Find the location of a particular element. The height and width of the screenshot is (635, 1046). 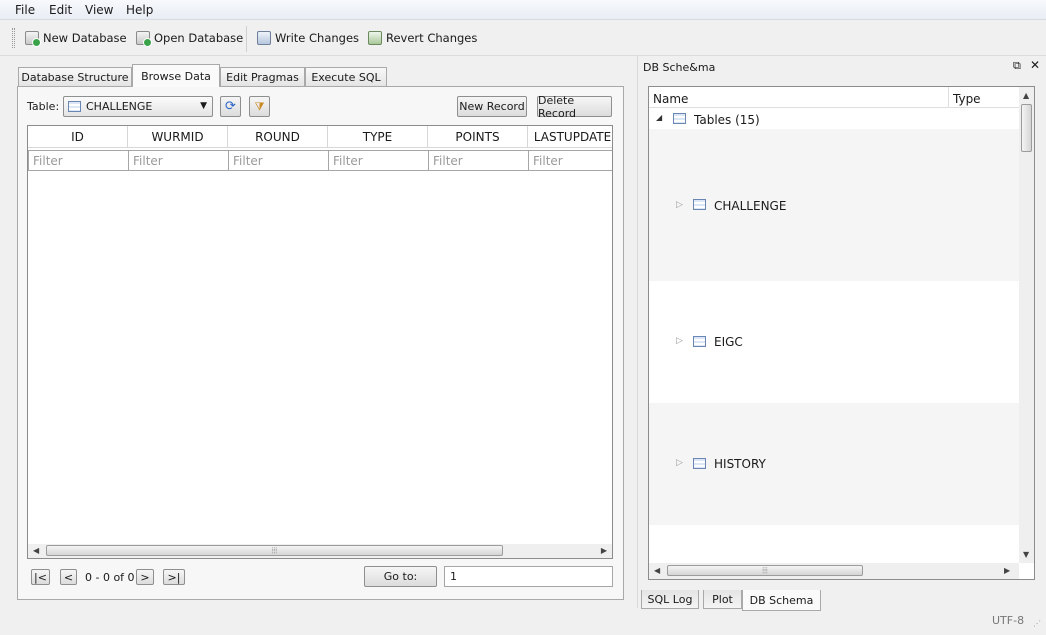

previous-page-button: < is located at coordinates (68, 577).